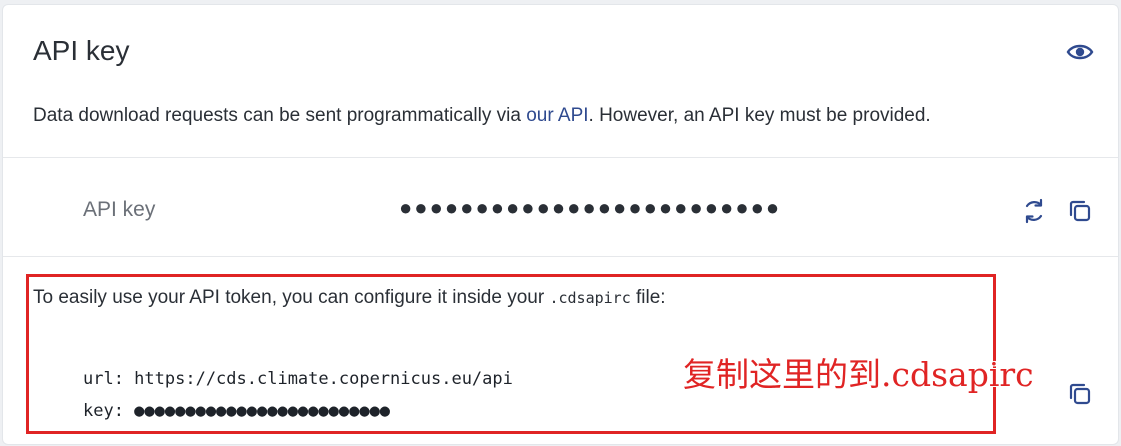 The image size is (1121, 446). I want to click on description-suffix: . However, an API key must be provided., so click(759, 115).